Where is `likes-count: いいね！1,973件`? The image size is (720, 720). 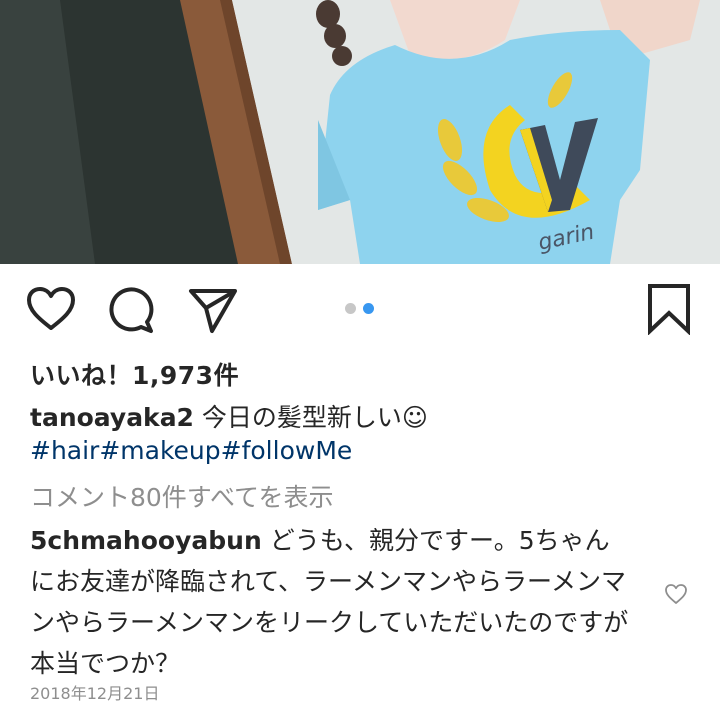 likes-count: いいね！1,973件 is located at coordinates (134, 374).